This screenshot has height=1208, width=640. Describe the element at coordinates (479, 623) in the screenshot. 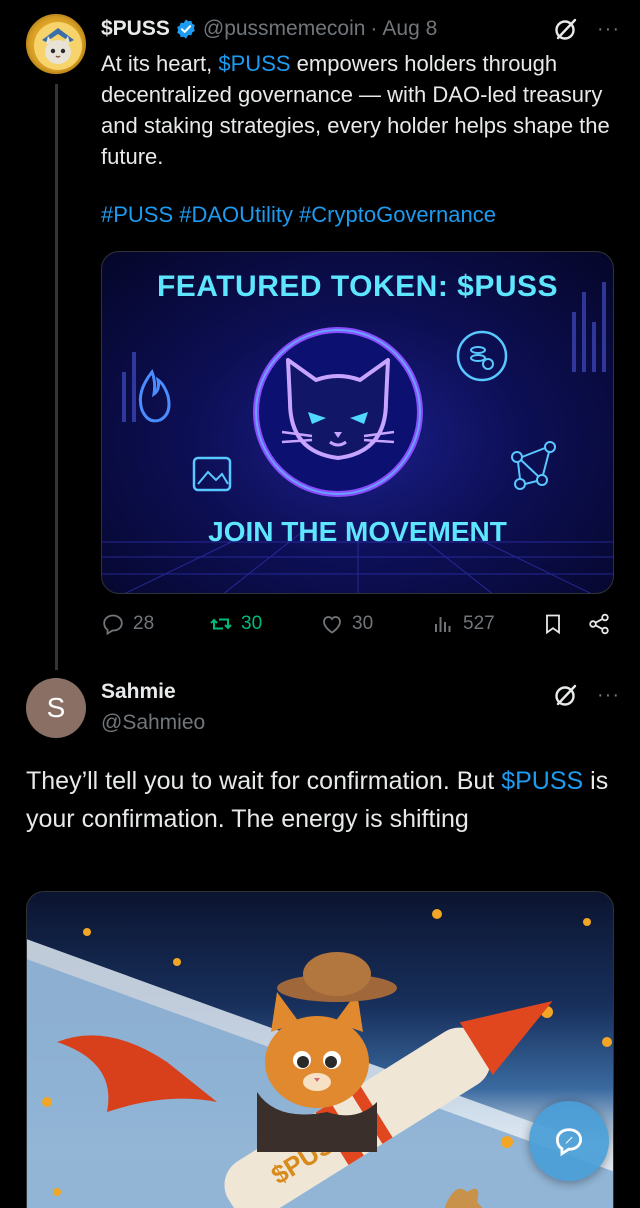

I see `views-count: 527` at that location.